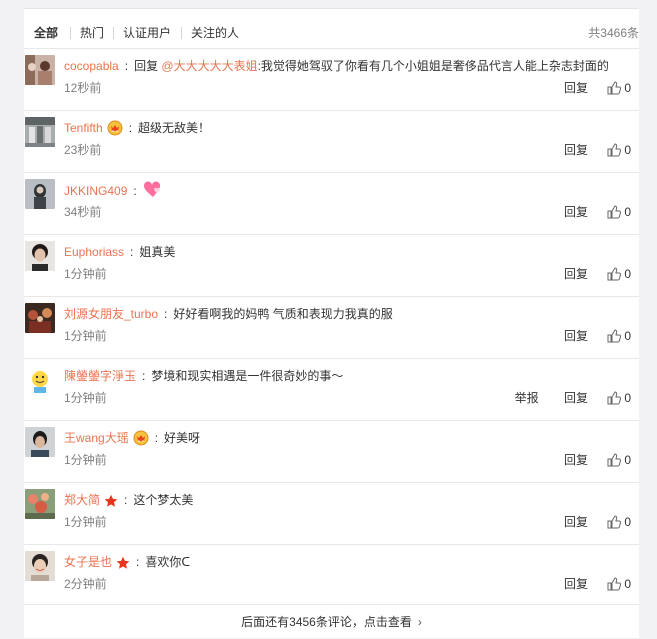 The image size is (657, 639). Describe the element at coordinates (96, 438) in the screenshot. I see `username: 王wang大瑶` at that location.